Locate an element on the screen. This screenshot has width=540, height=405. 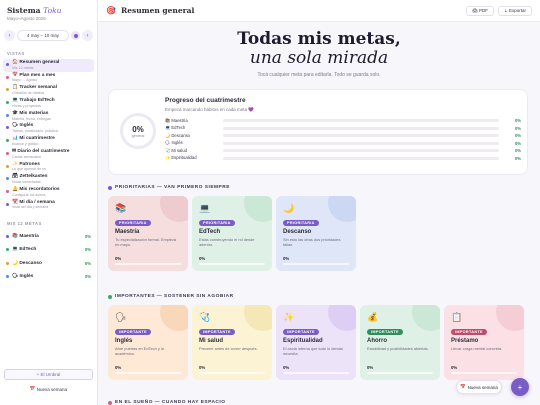
nav-label: 🎓 Mis materias is located at coordinates (31, 113).